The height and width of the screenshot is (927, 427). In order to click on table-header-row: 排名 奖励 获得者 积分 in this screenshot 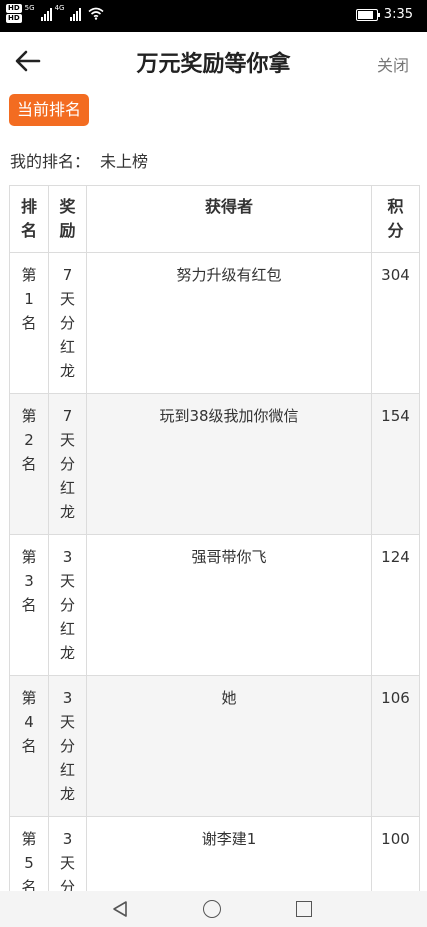, I will do `click(214, 219)`.